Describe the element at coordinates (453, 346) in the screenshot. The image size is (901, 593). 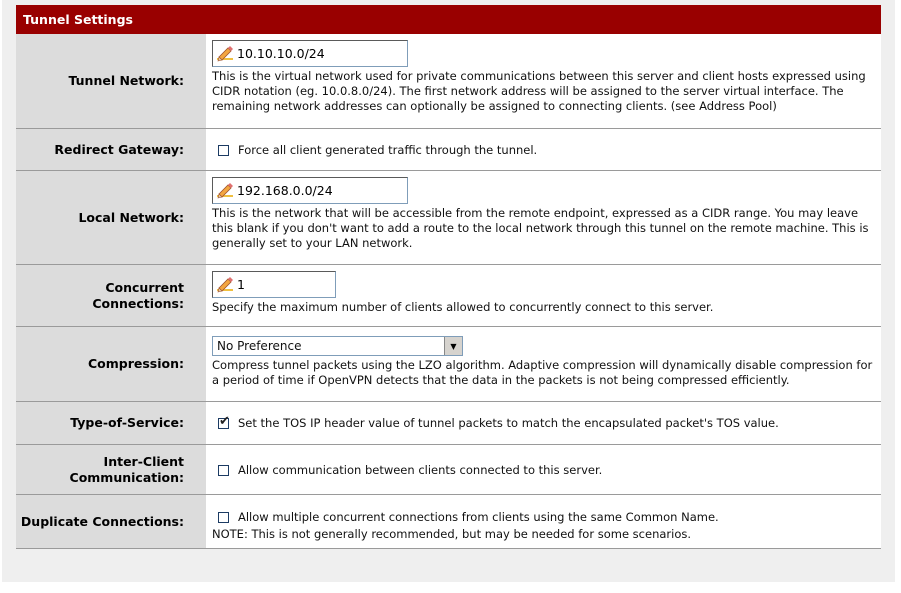
I see `dropdown-arrow-icon: ▼` at that location.